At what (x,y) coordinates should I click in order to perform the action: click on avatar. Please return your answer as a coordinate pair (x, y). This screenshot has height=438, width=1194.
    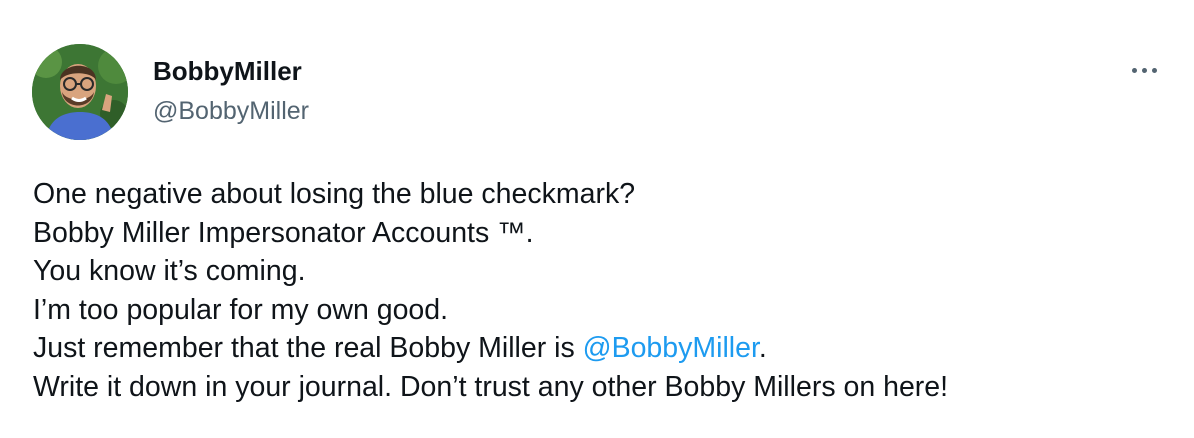
    Looking at the image, I should click on (80, 92).